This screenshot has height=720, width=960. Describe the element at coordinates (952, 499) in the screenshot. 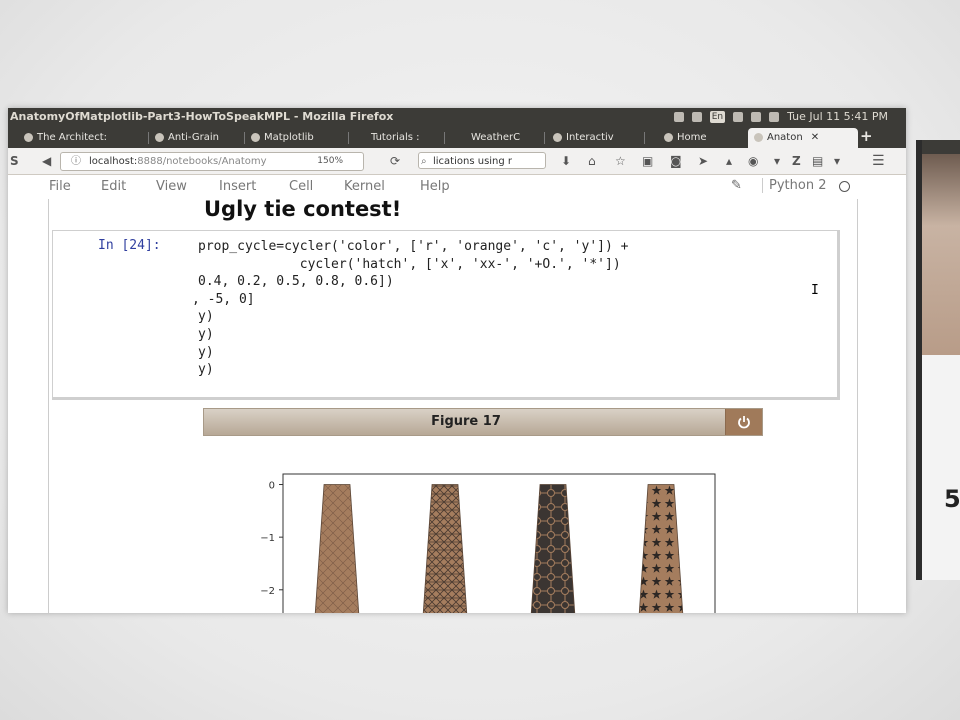

I see `partial-slide-text: 5` at that location.